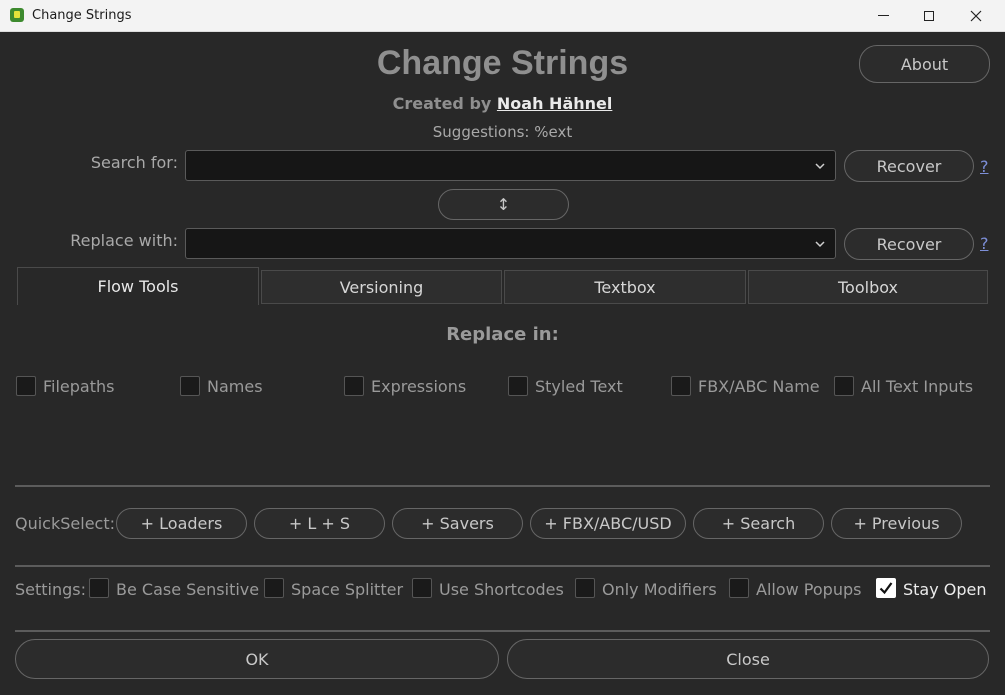 Image resolution: width=1005 pixels, height=695 pixels. What do you see at coordinates (909, 166) in the screenshot?
I see `search-recover-button: Recover` at bounding box center [909, 166].